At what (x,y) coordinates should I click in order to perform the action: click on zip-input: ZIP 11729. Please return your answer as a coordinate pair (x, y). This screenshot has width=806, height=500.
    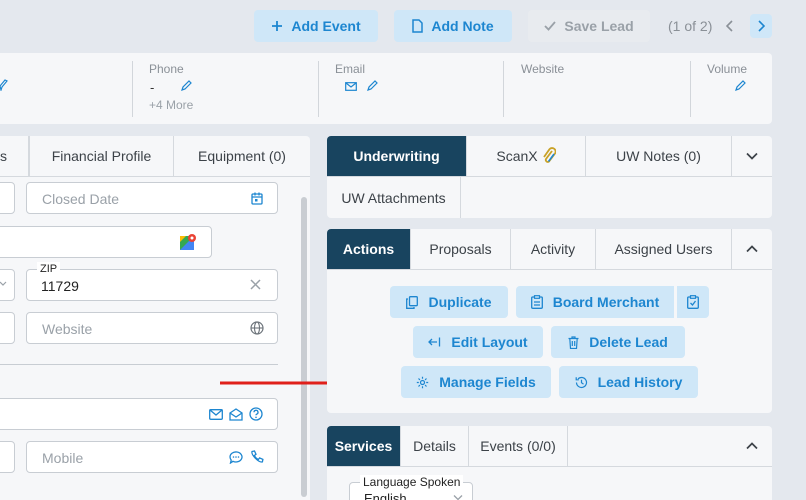
    Looking at the image, I should click on (152, 281).